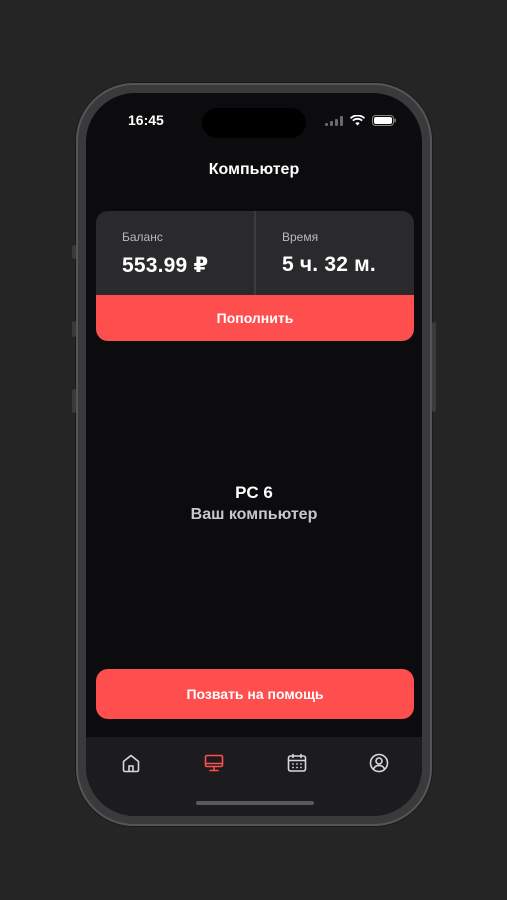  What do you see at coordinates (142, 237) in the screenshot?
I see `balance-label: Баланс` at bounding box center [142, 237].